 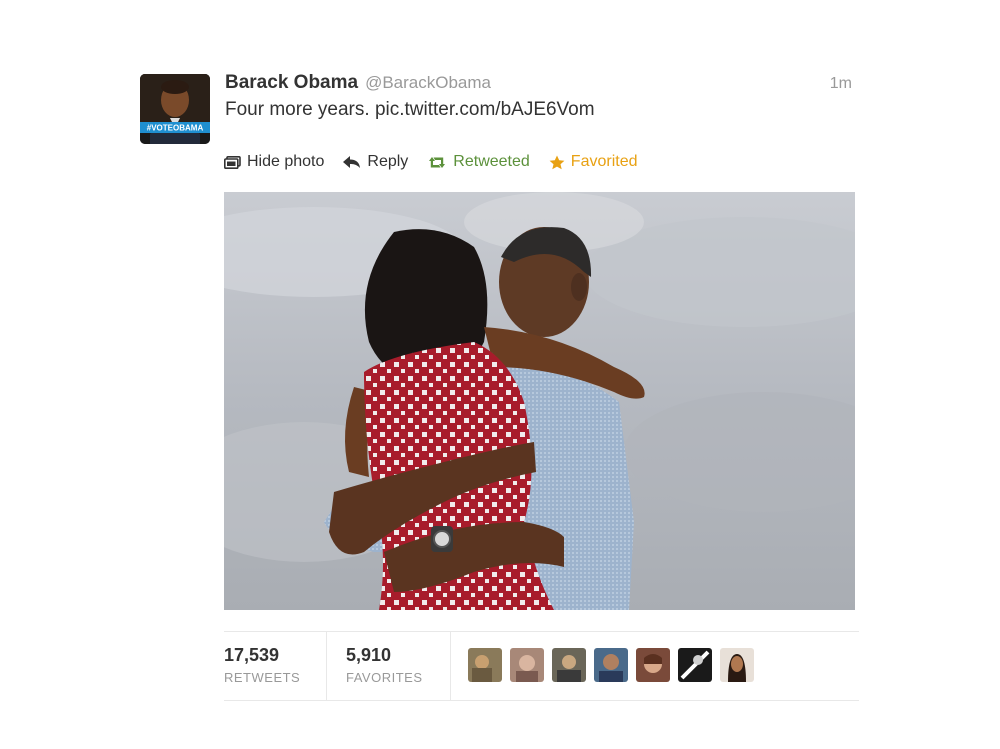 I want to click on tweet-body: Four more years., so click(x=297, y=109).